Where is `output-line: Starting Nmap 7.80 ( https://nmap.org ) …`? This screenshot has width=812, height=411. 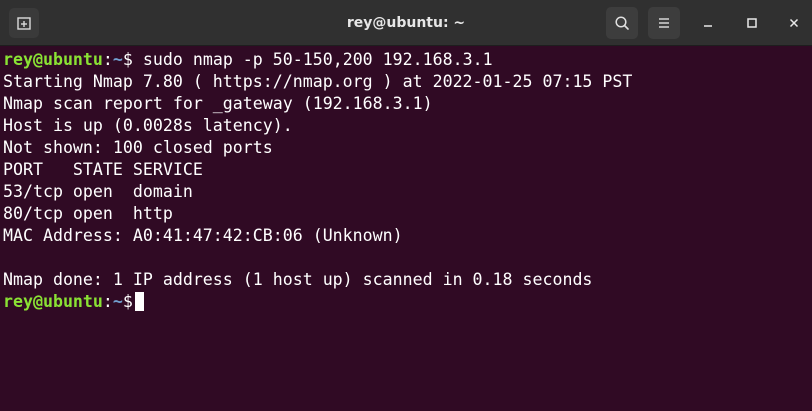 output-line: Starting Nmap 7.80 ( https://nmap.org ) … is located at coordinates (318, 81).